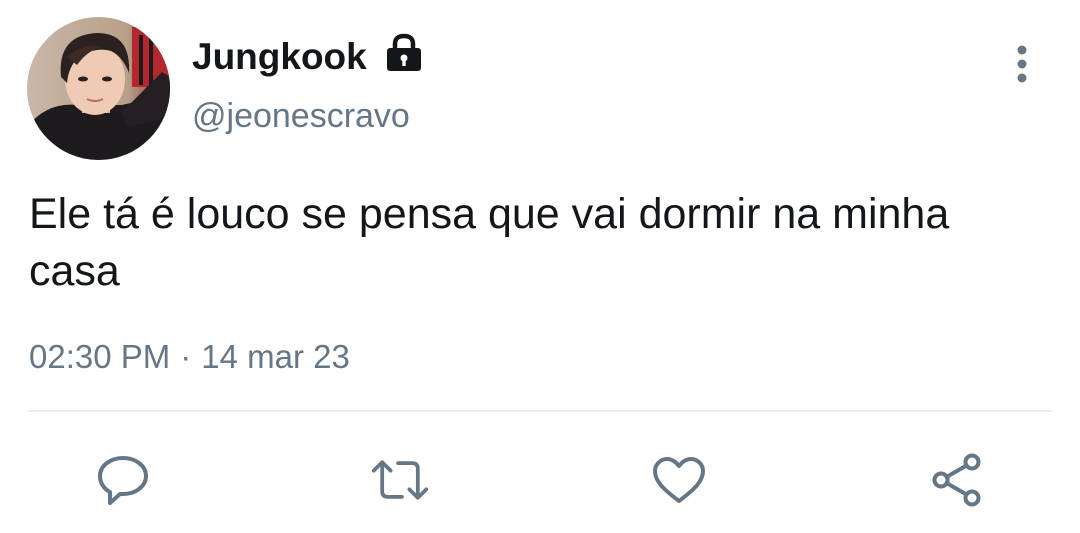 This screenshot has height=533, width=1080. I want to click on more-options-button, so click(1022, 64).